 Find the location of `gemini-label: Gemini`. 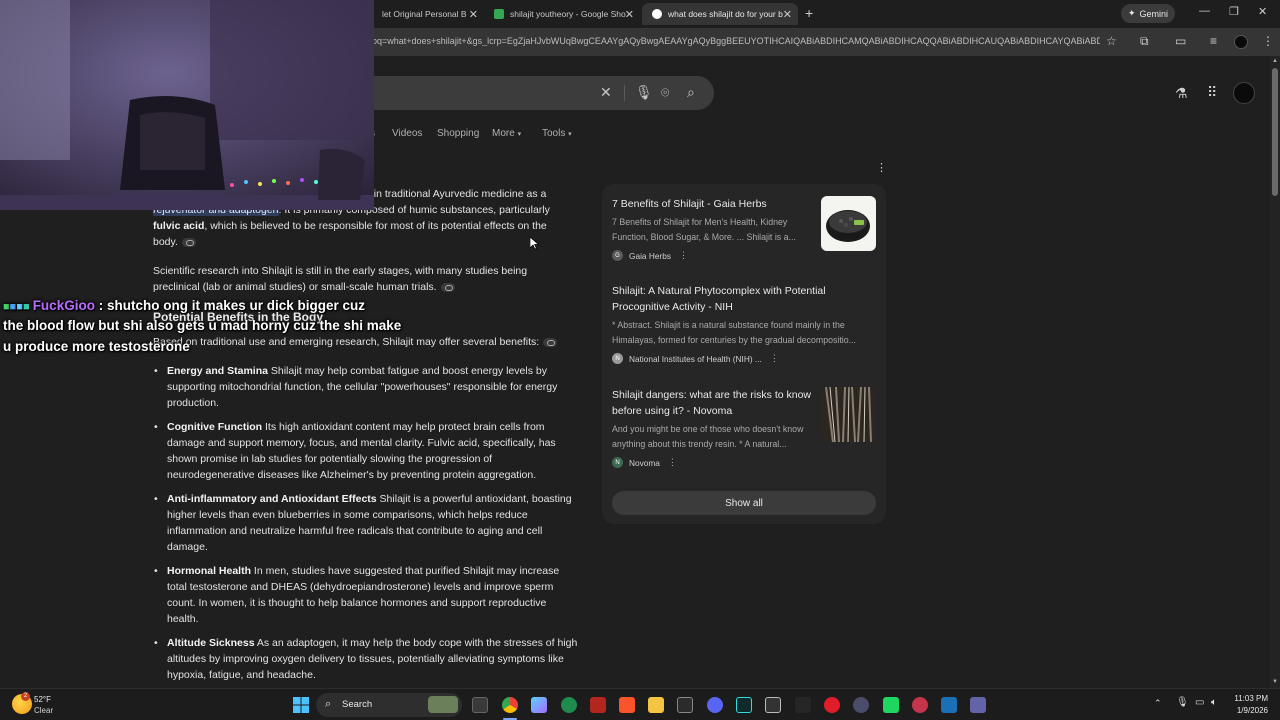

gemini-label: Gemini is located at coordinates (1154, 13).